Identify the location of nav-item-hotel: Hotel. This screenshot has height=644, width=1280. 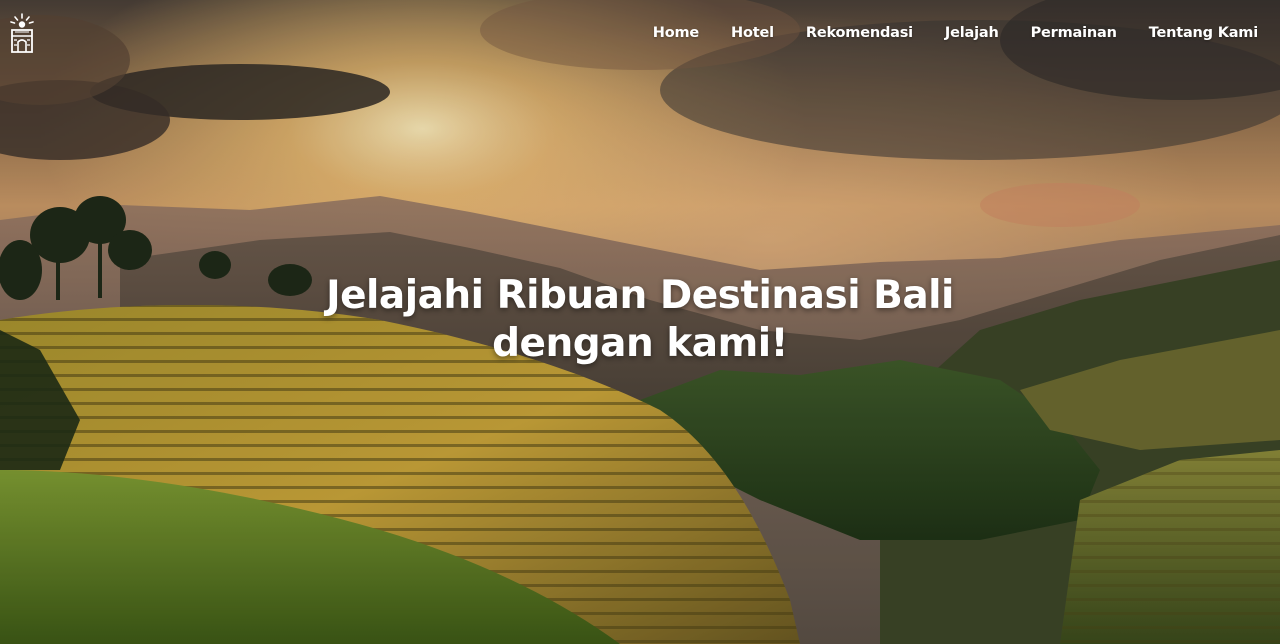
(752, 33).